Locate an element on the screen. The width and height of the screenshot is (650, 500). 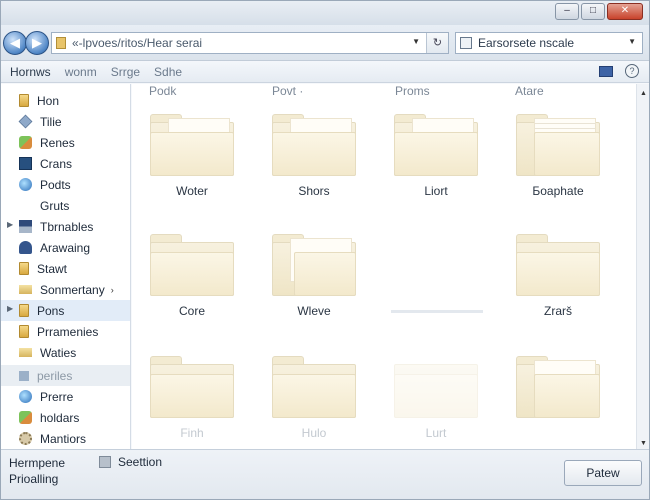
small-icon is located at coordinates (24, 375).